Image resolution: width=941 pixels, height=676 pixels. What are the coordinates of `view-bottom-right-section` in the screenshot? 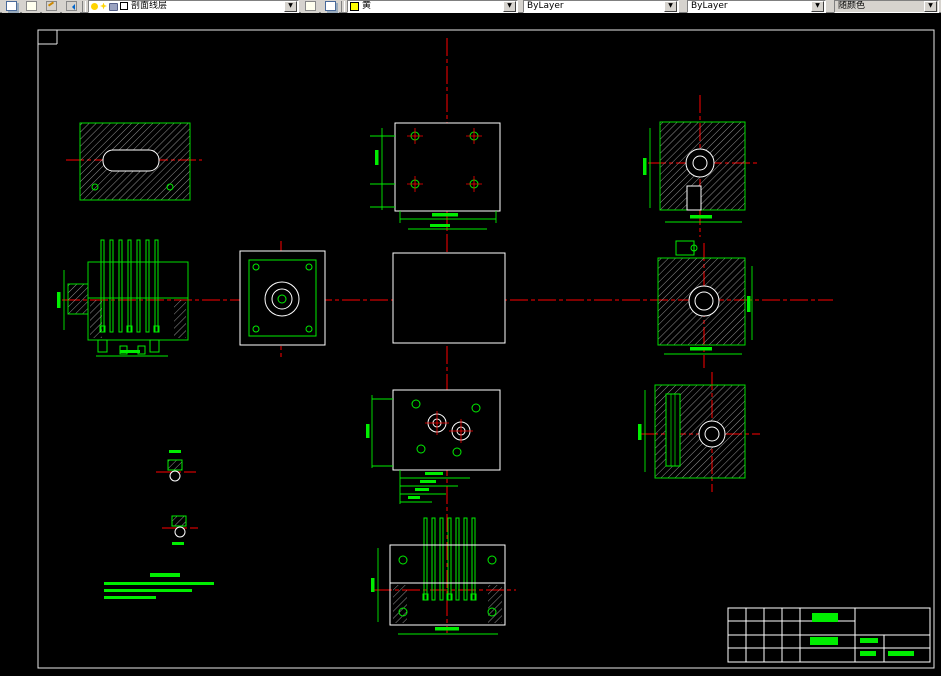 It's located at (692, 431).